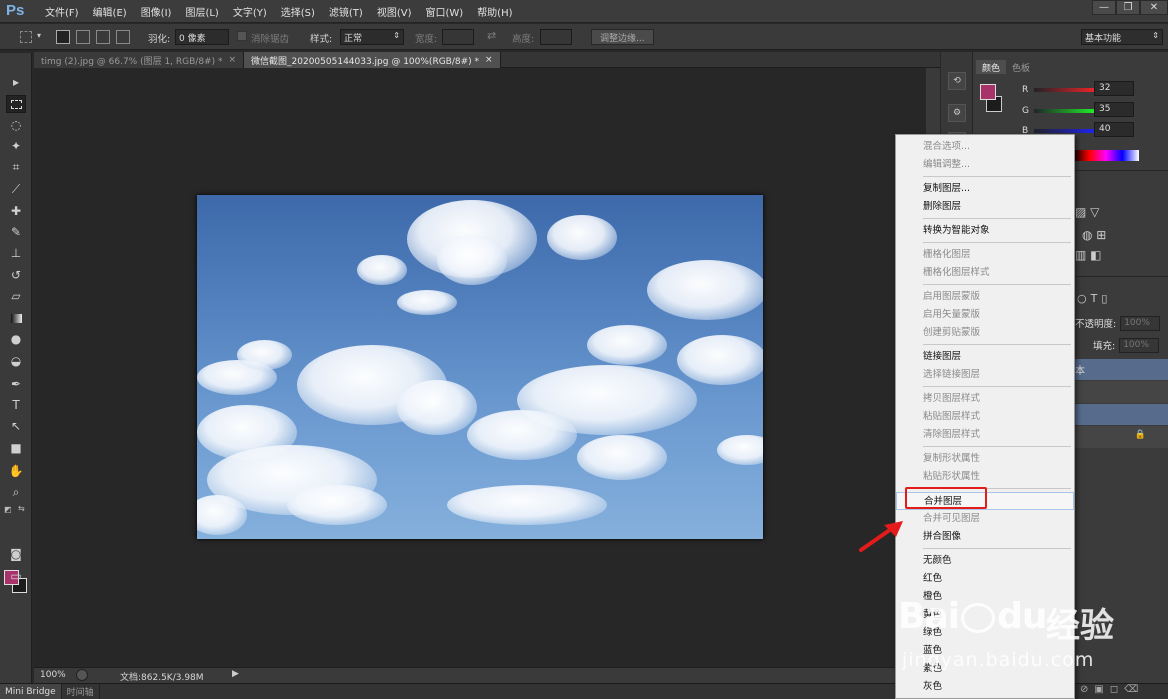  I want to click on hand-tool-icon: ✋, so click(16, 471).